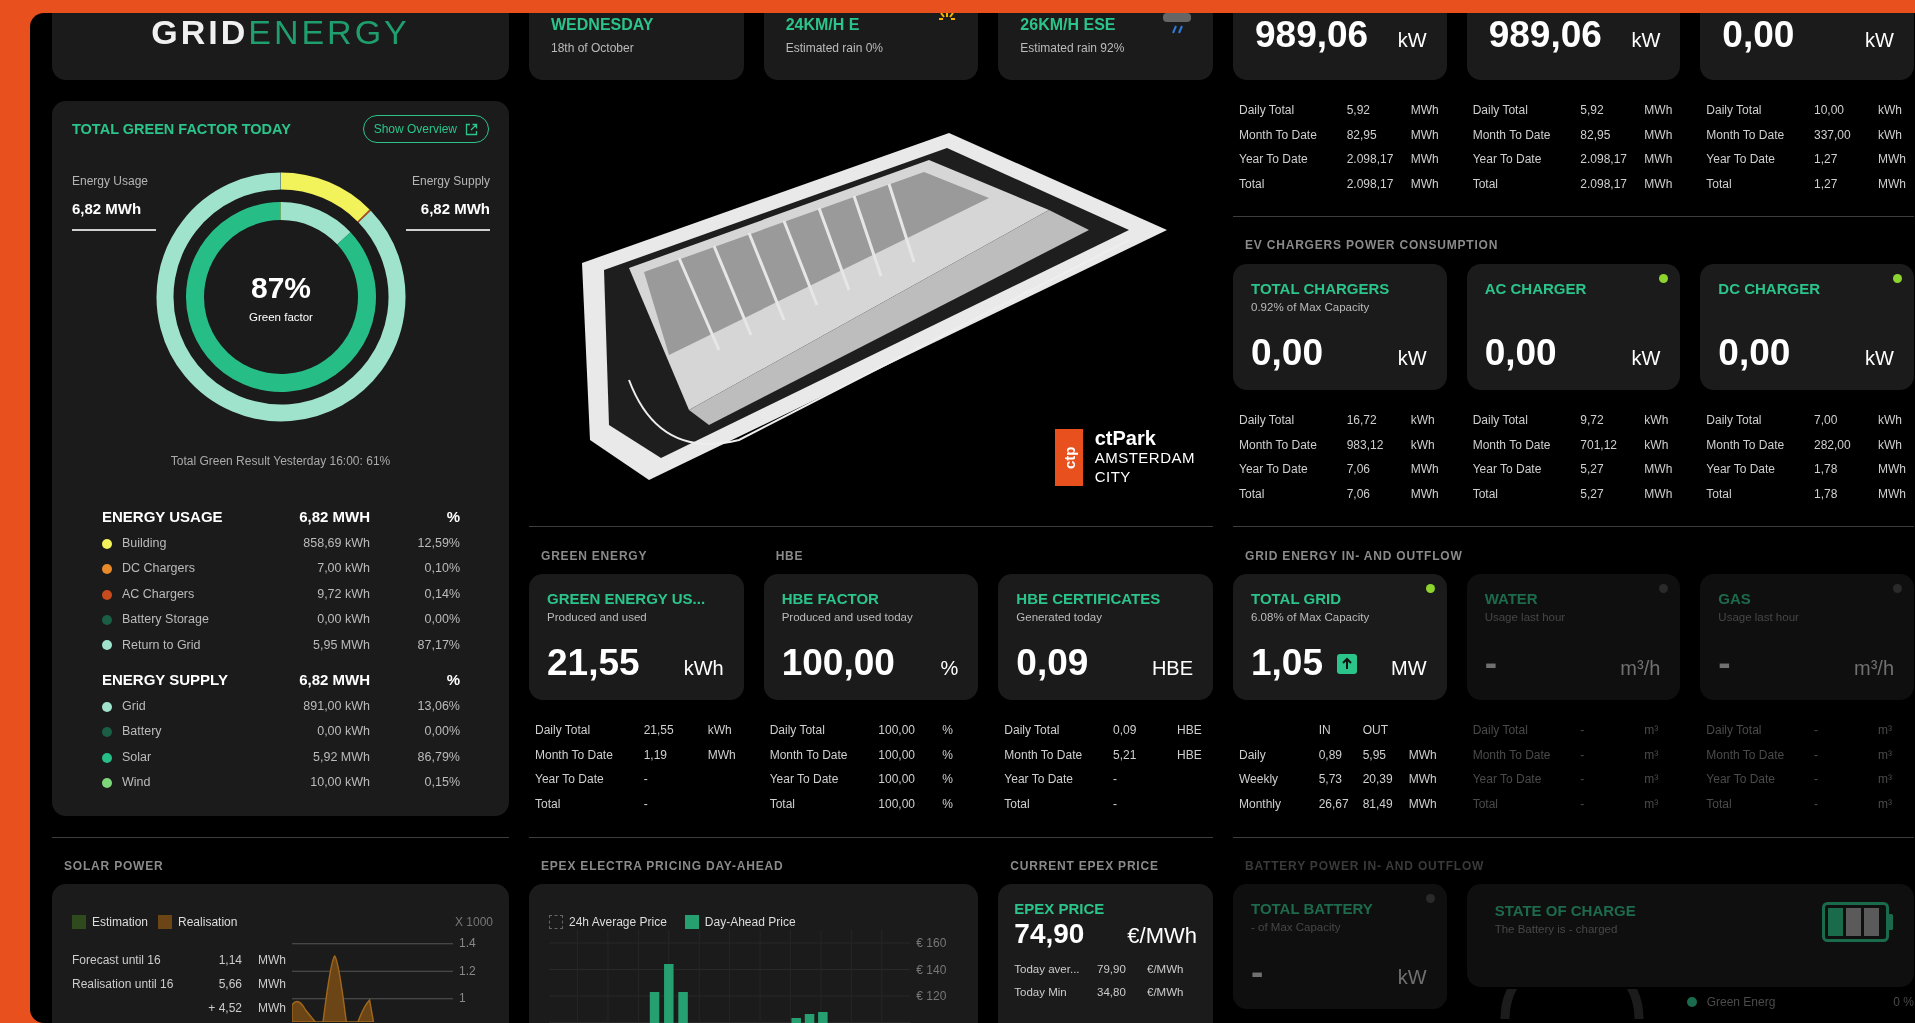  I want to click on stat-value: 2.098,17, so click(1370, 159).